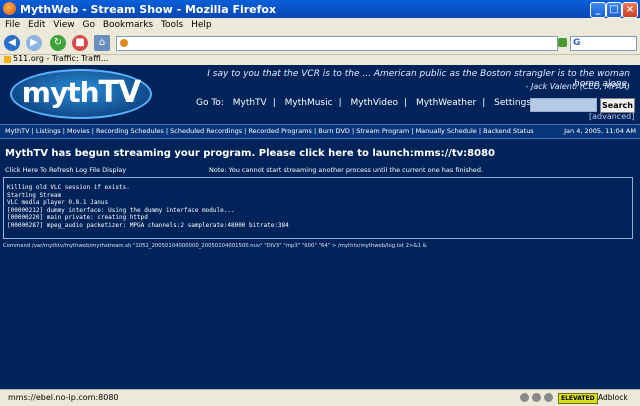 The width and height of the screenshot is (640, 406). I want to click on menu-go: Go, so click(88, 25).